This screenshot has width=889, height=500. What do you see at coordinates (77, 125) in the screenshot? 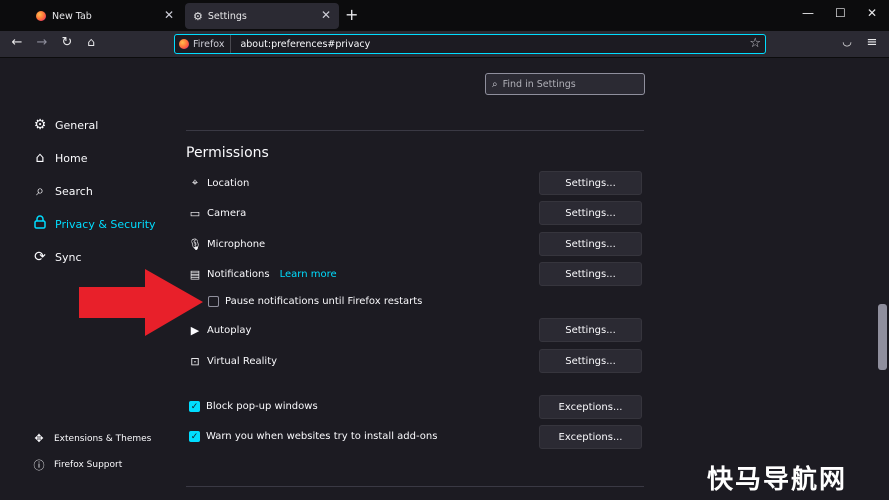
I see `sidebar-item-label: General` at bounding box center [77, 125].